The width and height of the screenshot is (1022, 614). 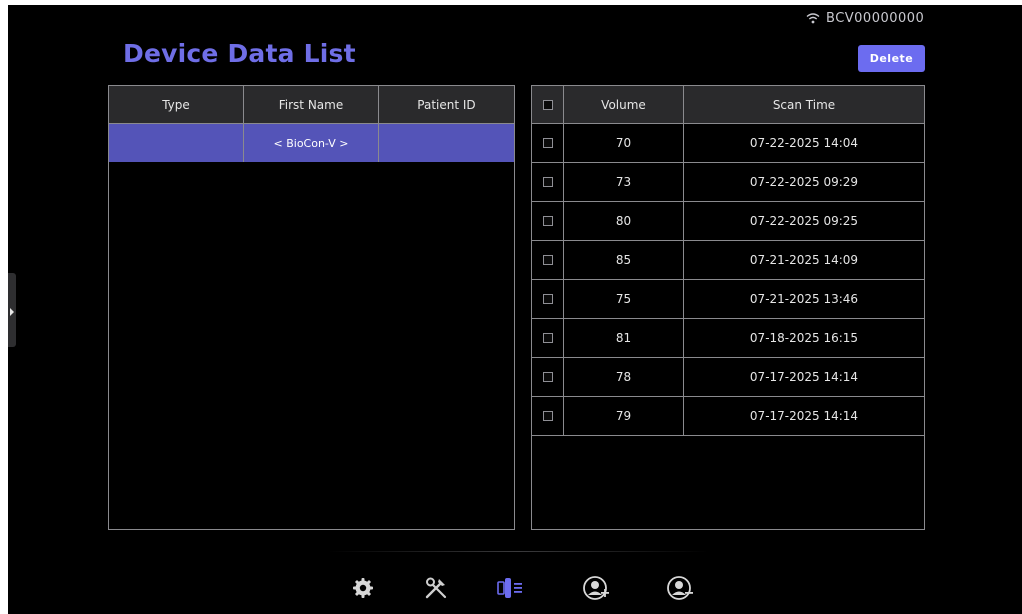 I want to click on cell-volume: 81, so click(x=624, y=338).